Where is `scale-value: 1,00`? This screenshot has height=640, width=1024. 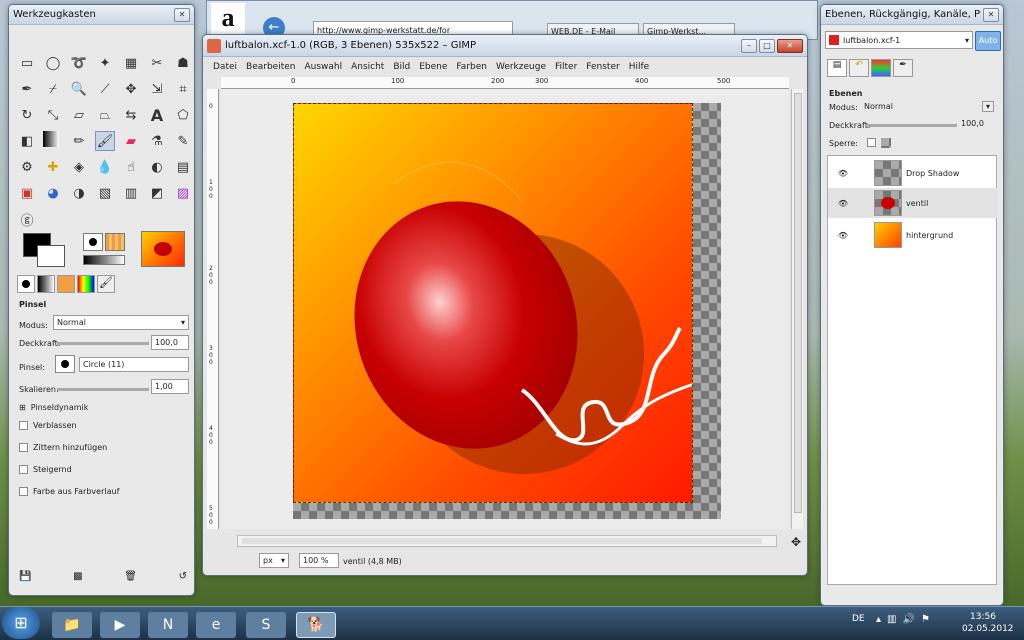
scale-value: 1,00 is located at coordinates (170, 386).